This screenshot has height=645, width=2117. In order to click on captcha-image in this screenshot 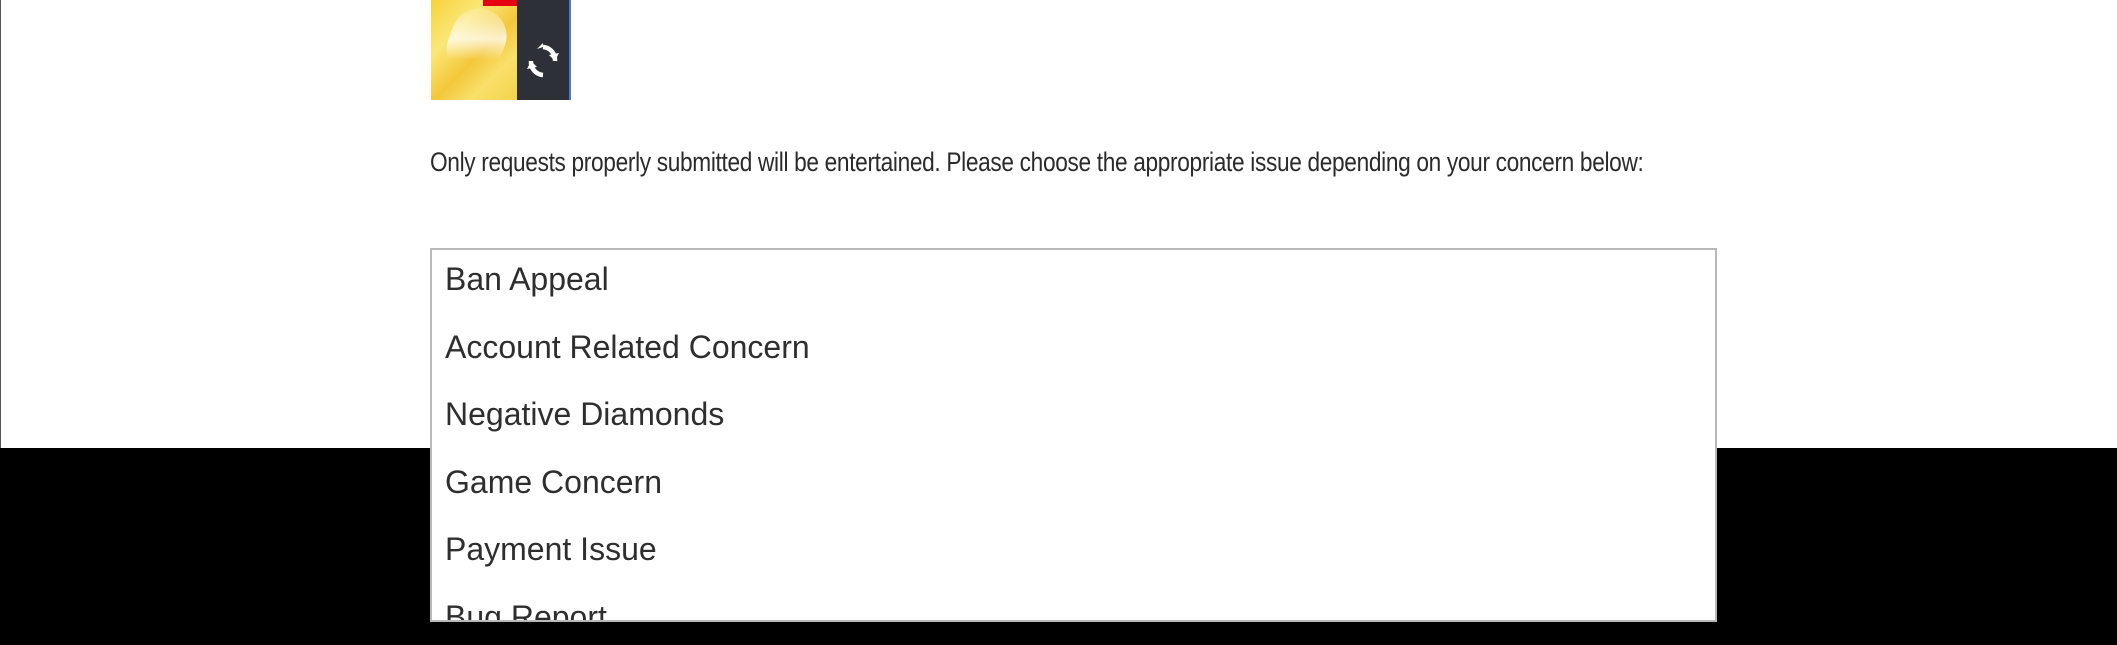, I will do `click(474, 50)`.